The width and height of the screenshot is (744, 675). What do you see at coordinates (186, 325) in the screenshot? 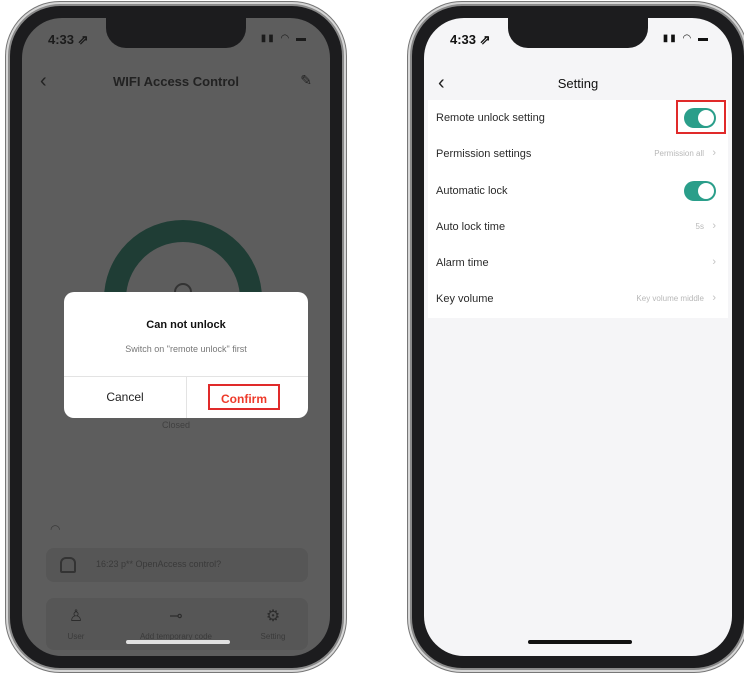
I see `dialog-title: Can not unlock` at bounding box center [186, 325].